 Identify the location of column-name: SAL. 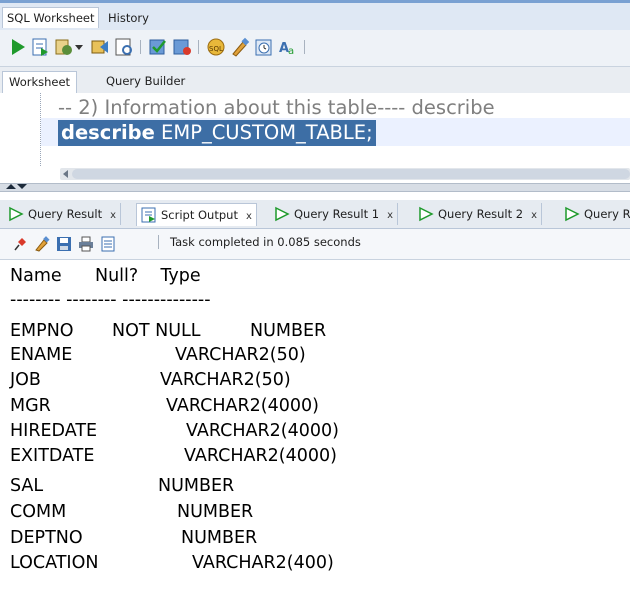
(27, 486).